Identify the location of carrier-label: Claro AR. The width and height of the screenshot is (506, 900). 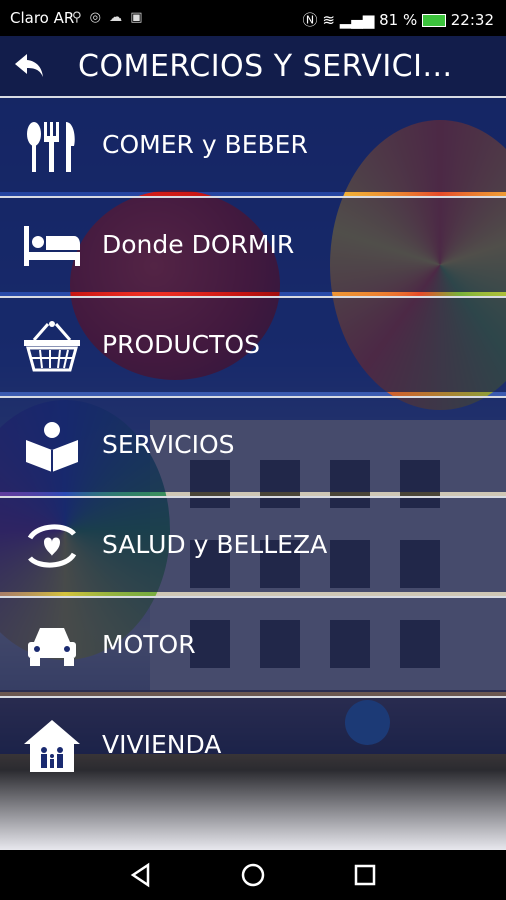
(42, 18).